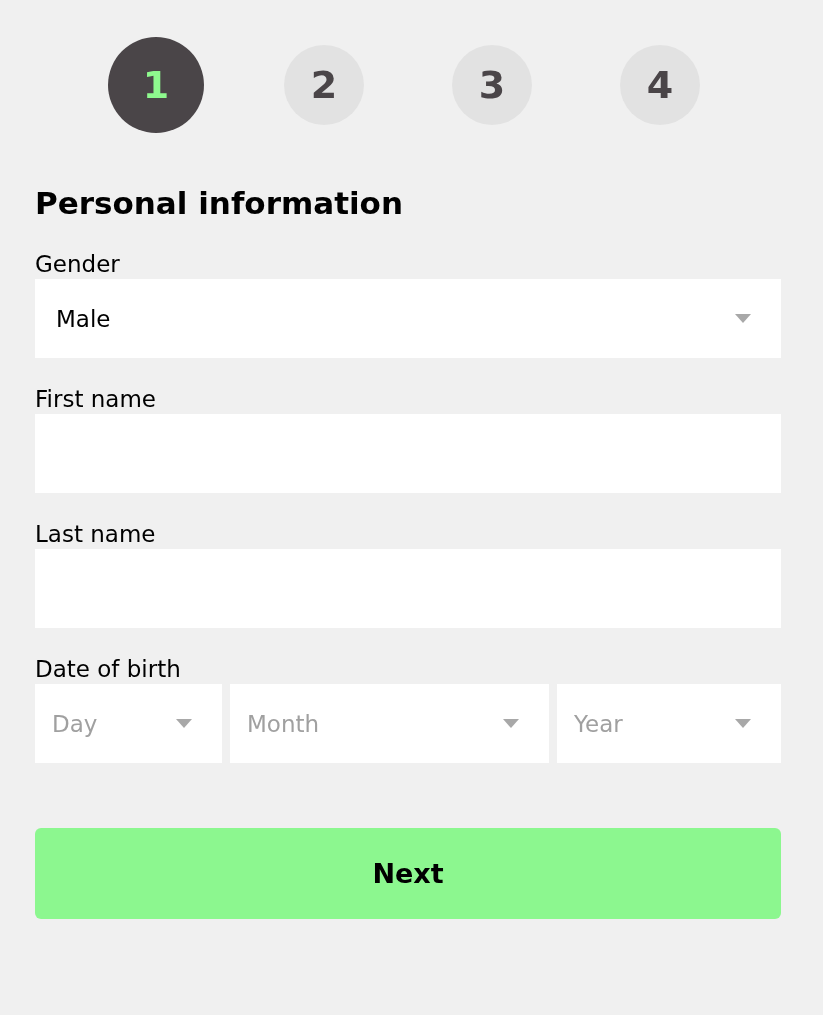  I want to click on section-heading: Personal information, so click(219, 203).